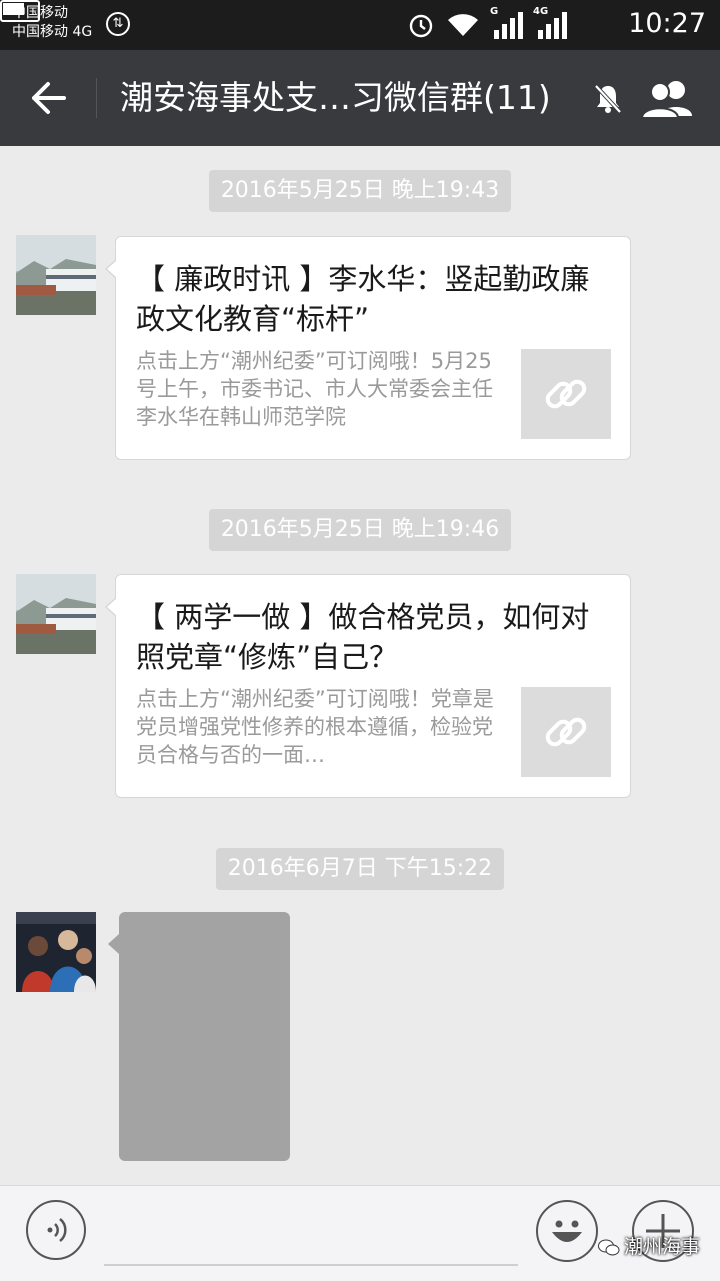 This screenshot has height=1281, width=720. I want to click on text-input, so click(311, 1265).